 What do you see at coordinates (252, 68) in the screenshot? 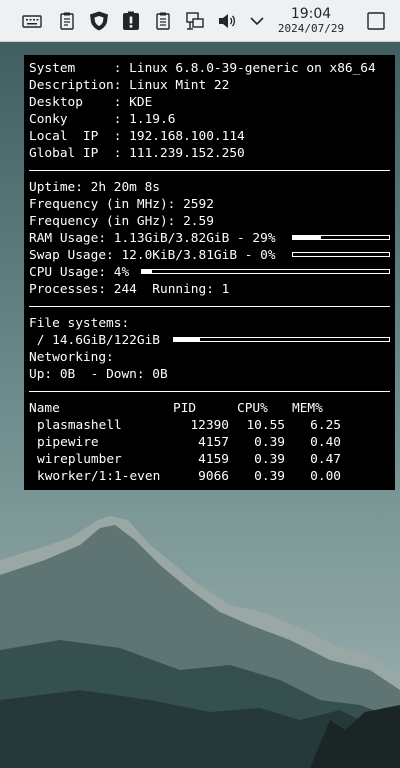
I see `row-value: Linux 6.8.0-39-generic on x86_64` at bounding box center [252, 68].